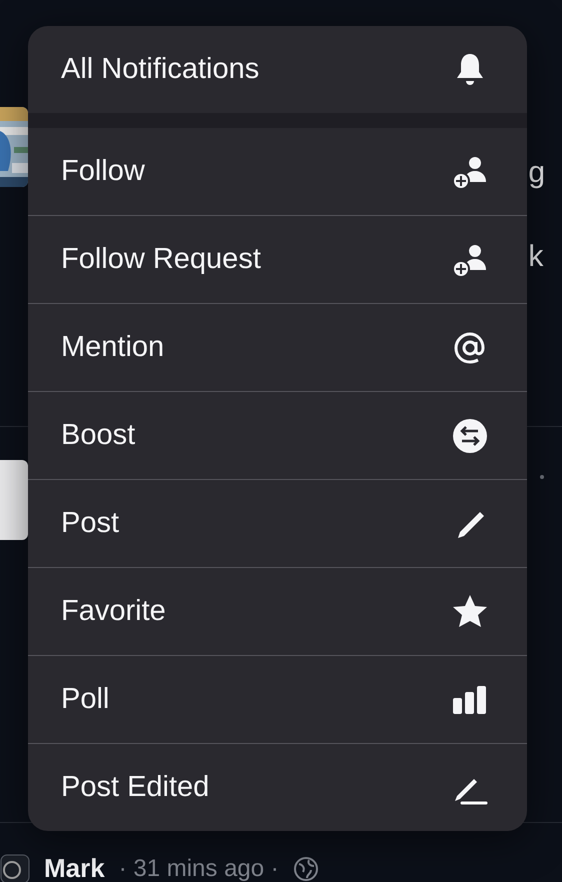 The image size is (562, 882). Describe the element at coordinates (277, 348) in the screenshot. I see `menu-item: Mention` at that location.